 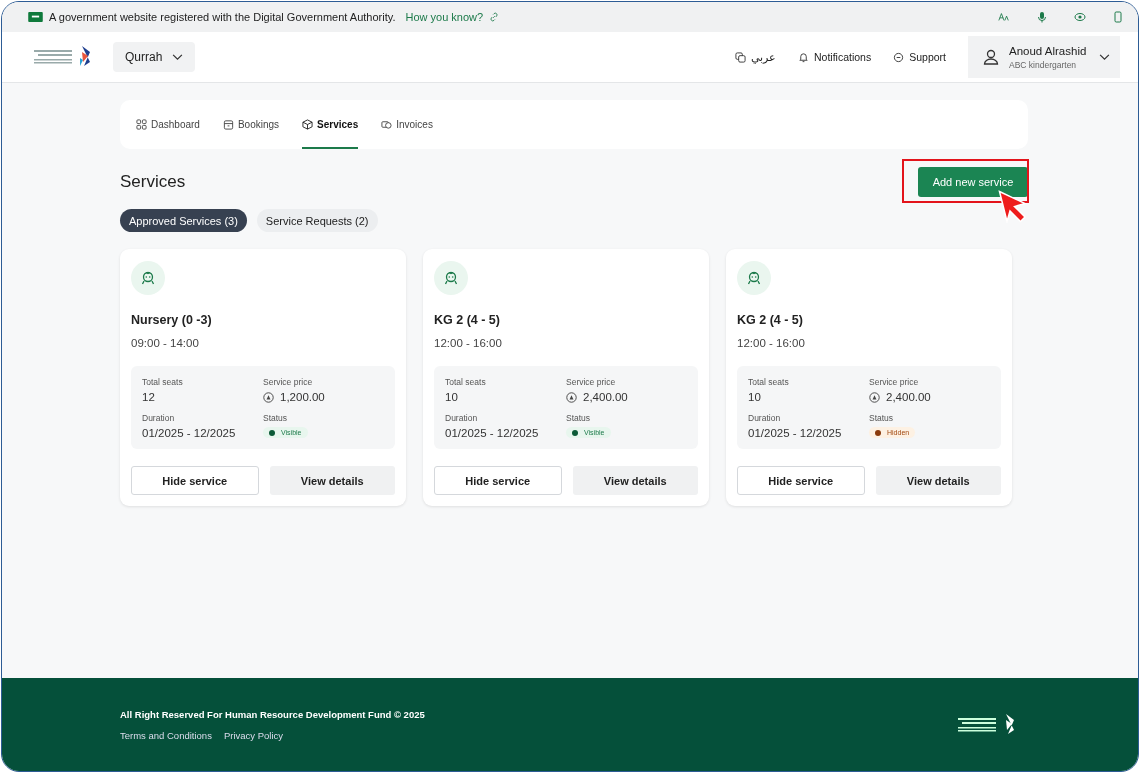 I want to click on language-link: عربي, so click(x=755, y=57).